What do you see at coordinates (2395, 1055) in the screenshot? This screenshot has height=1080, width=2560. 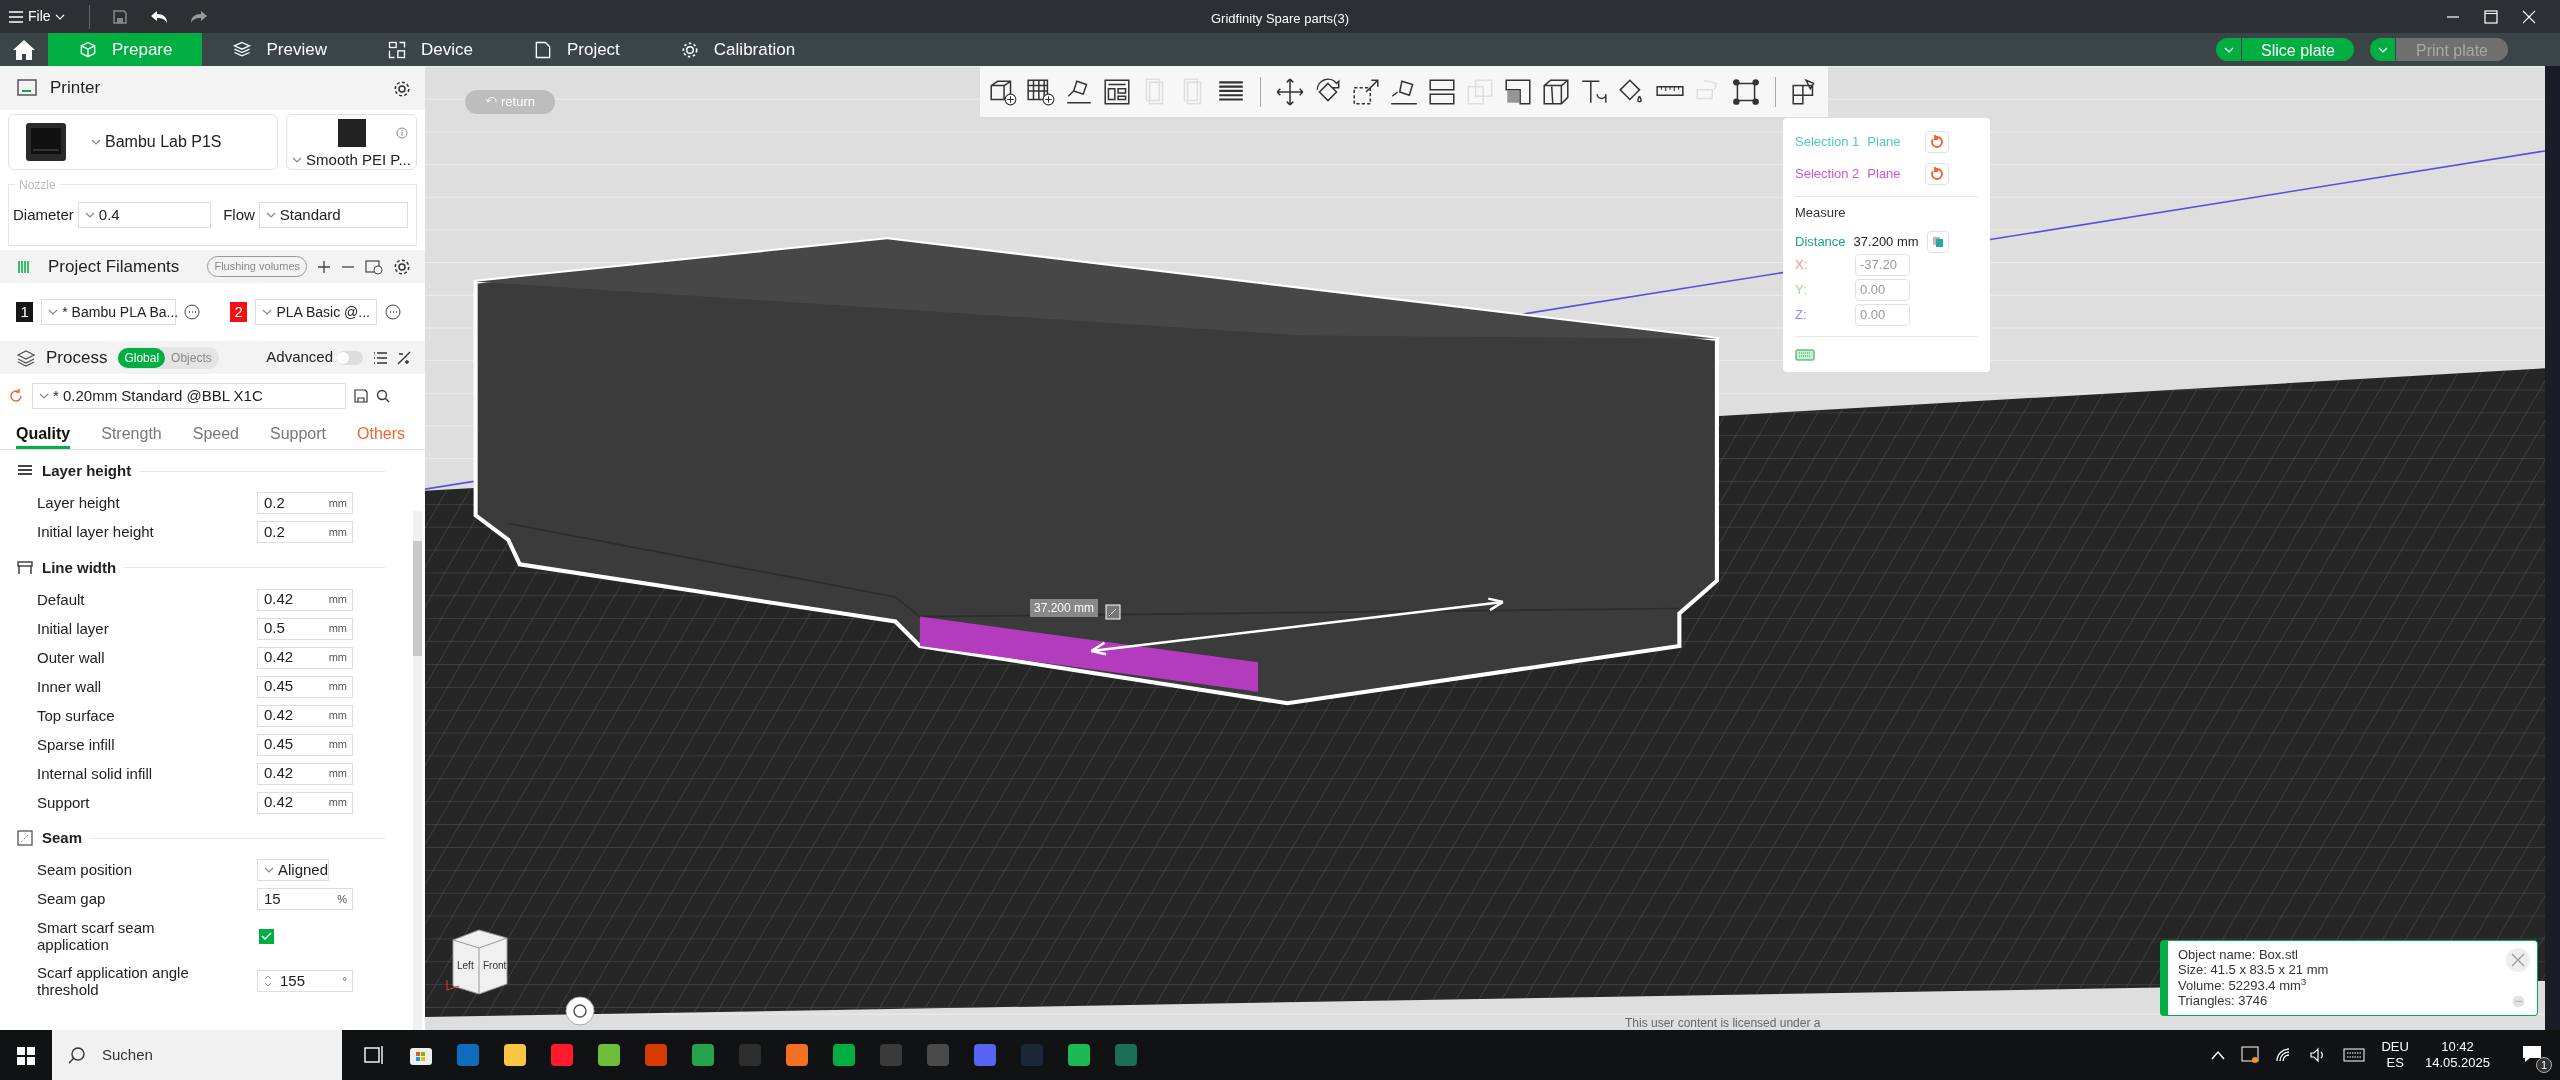 I see `language-indicator: DEU ES` at bounding box center [2395, 1055].